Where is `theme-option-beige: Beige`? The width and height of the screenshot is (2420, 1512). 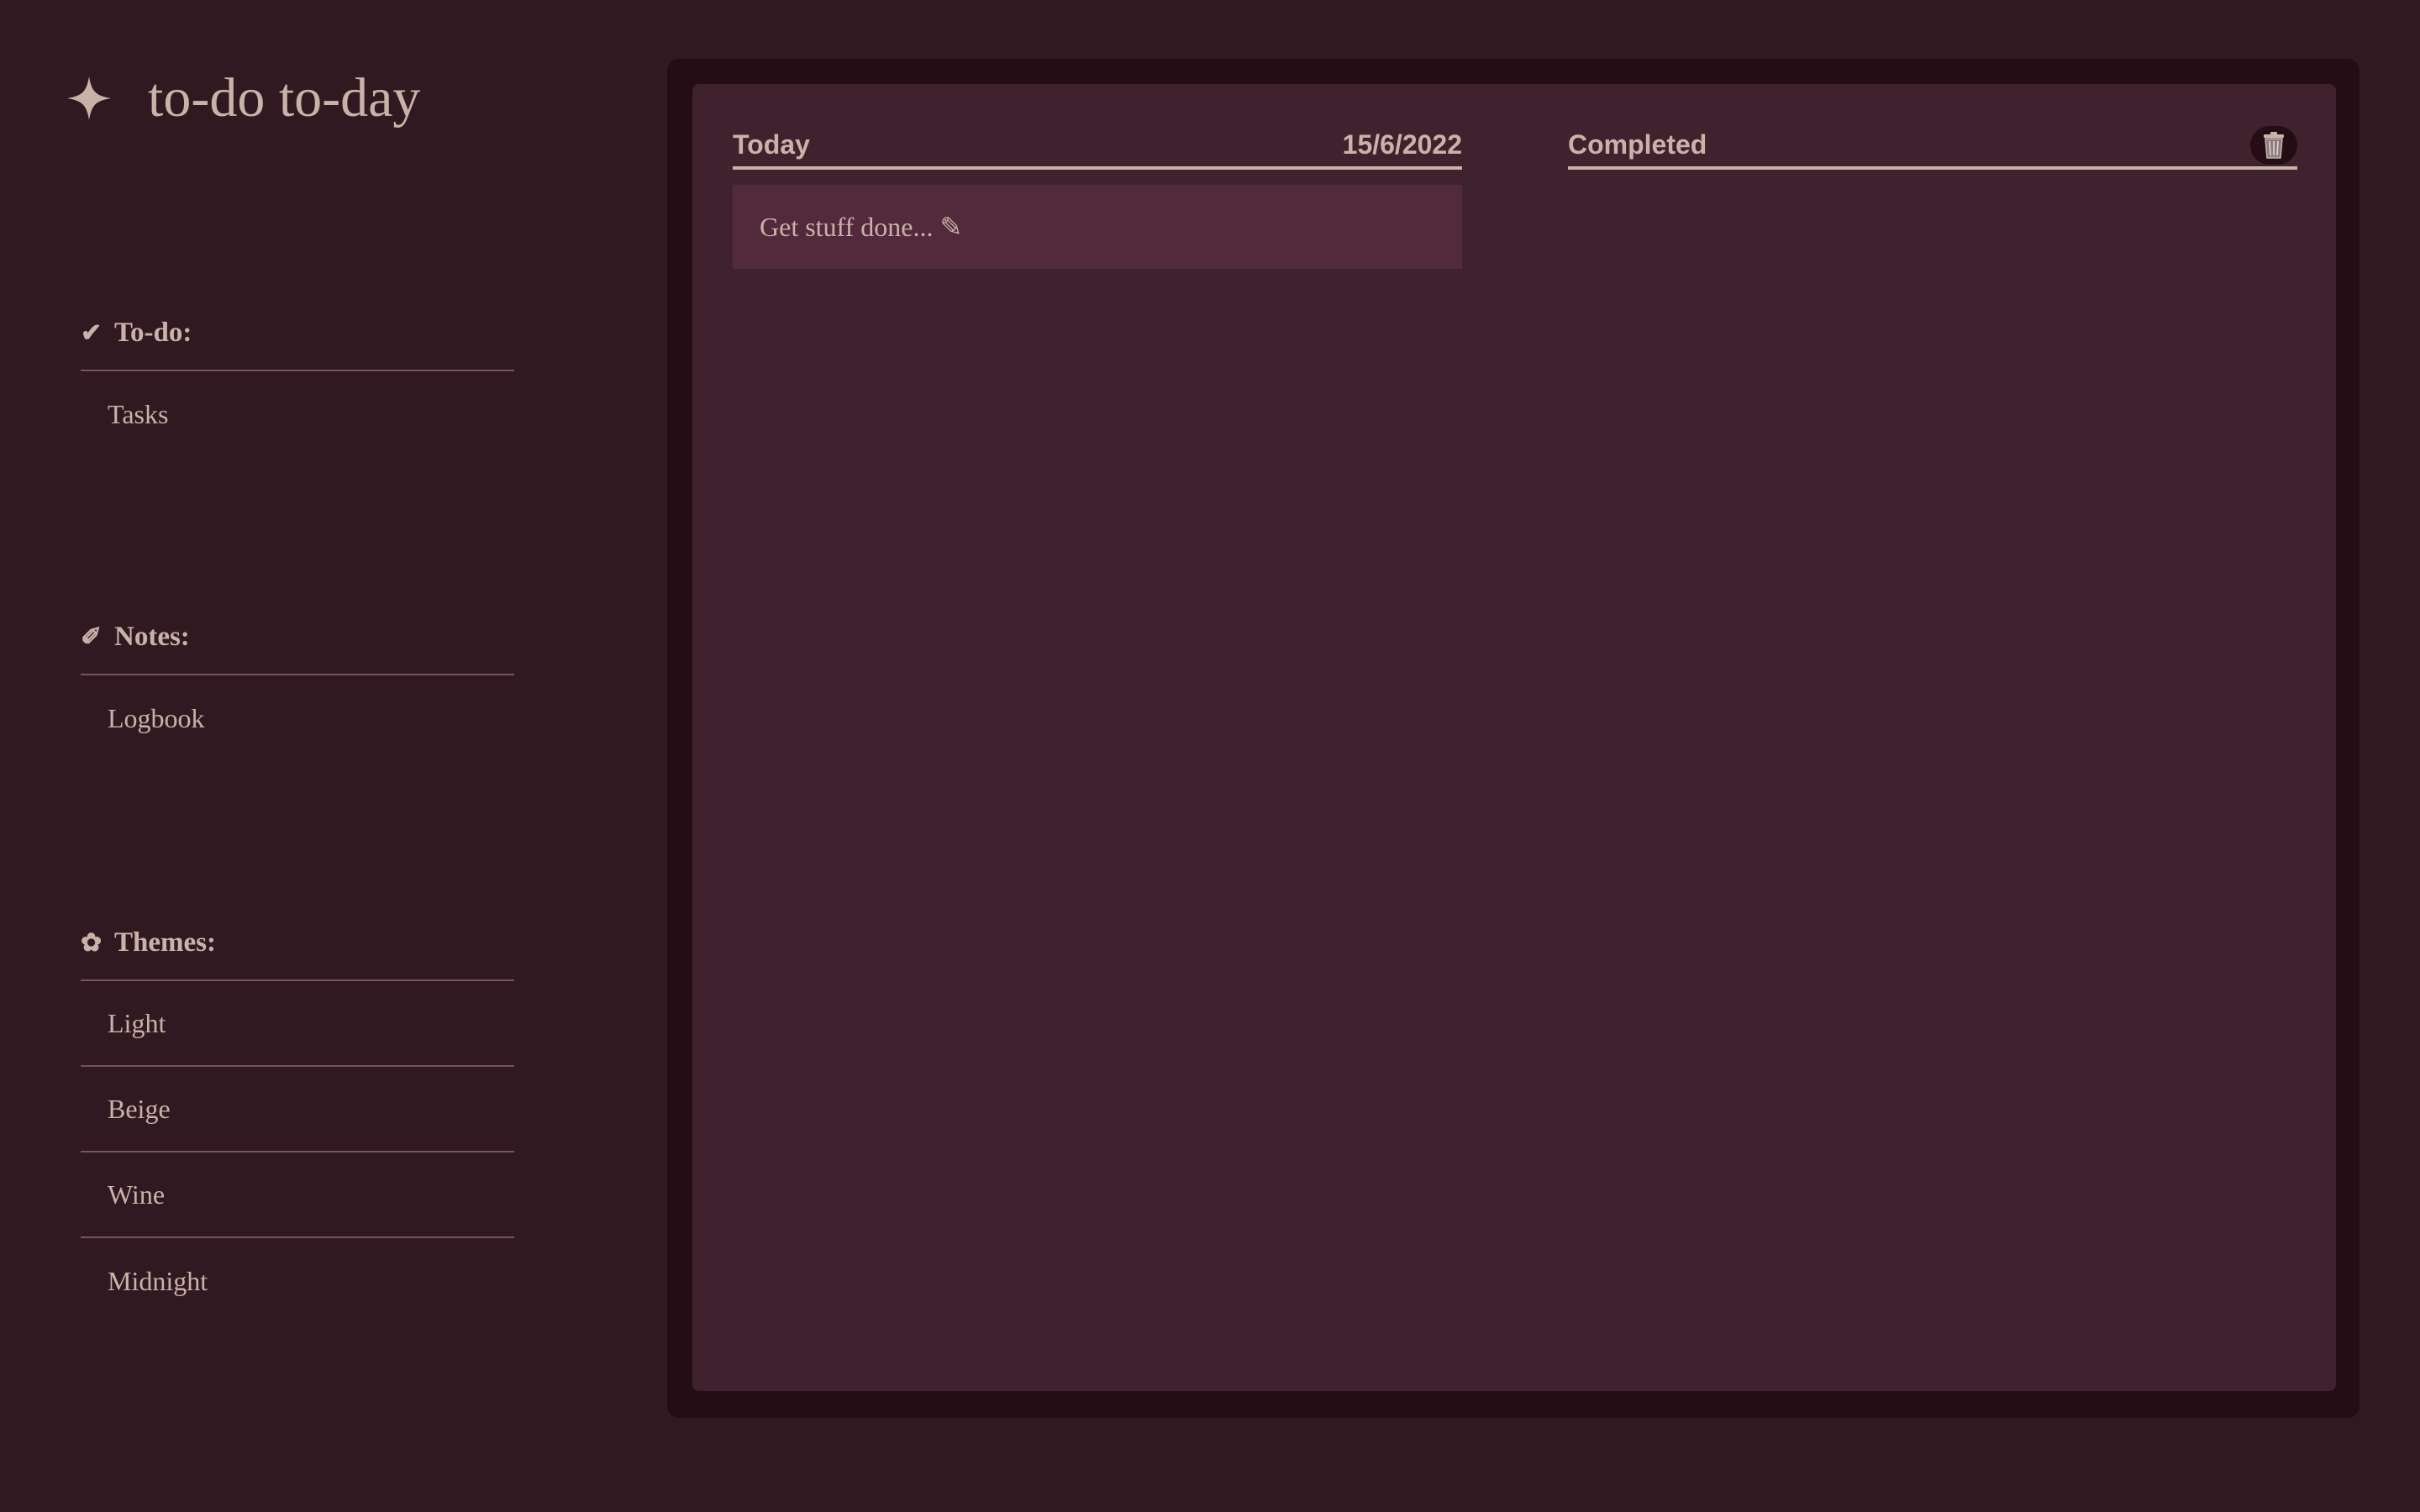 theme-option-beige: Beige is located at coordinates (298, 1109).